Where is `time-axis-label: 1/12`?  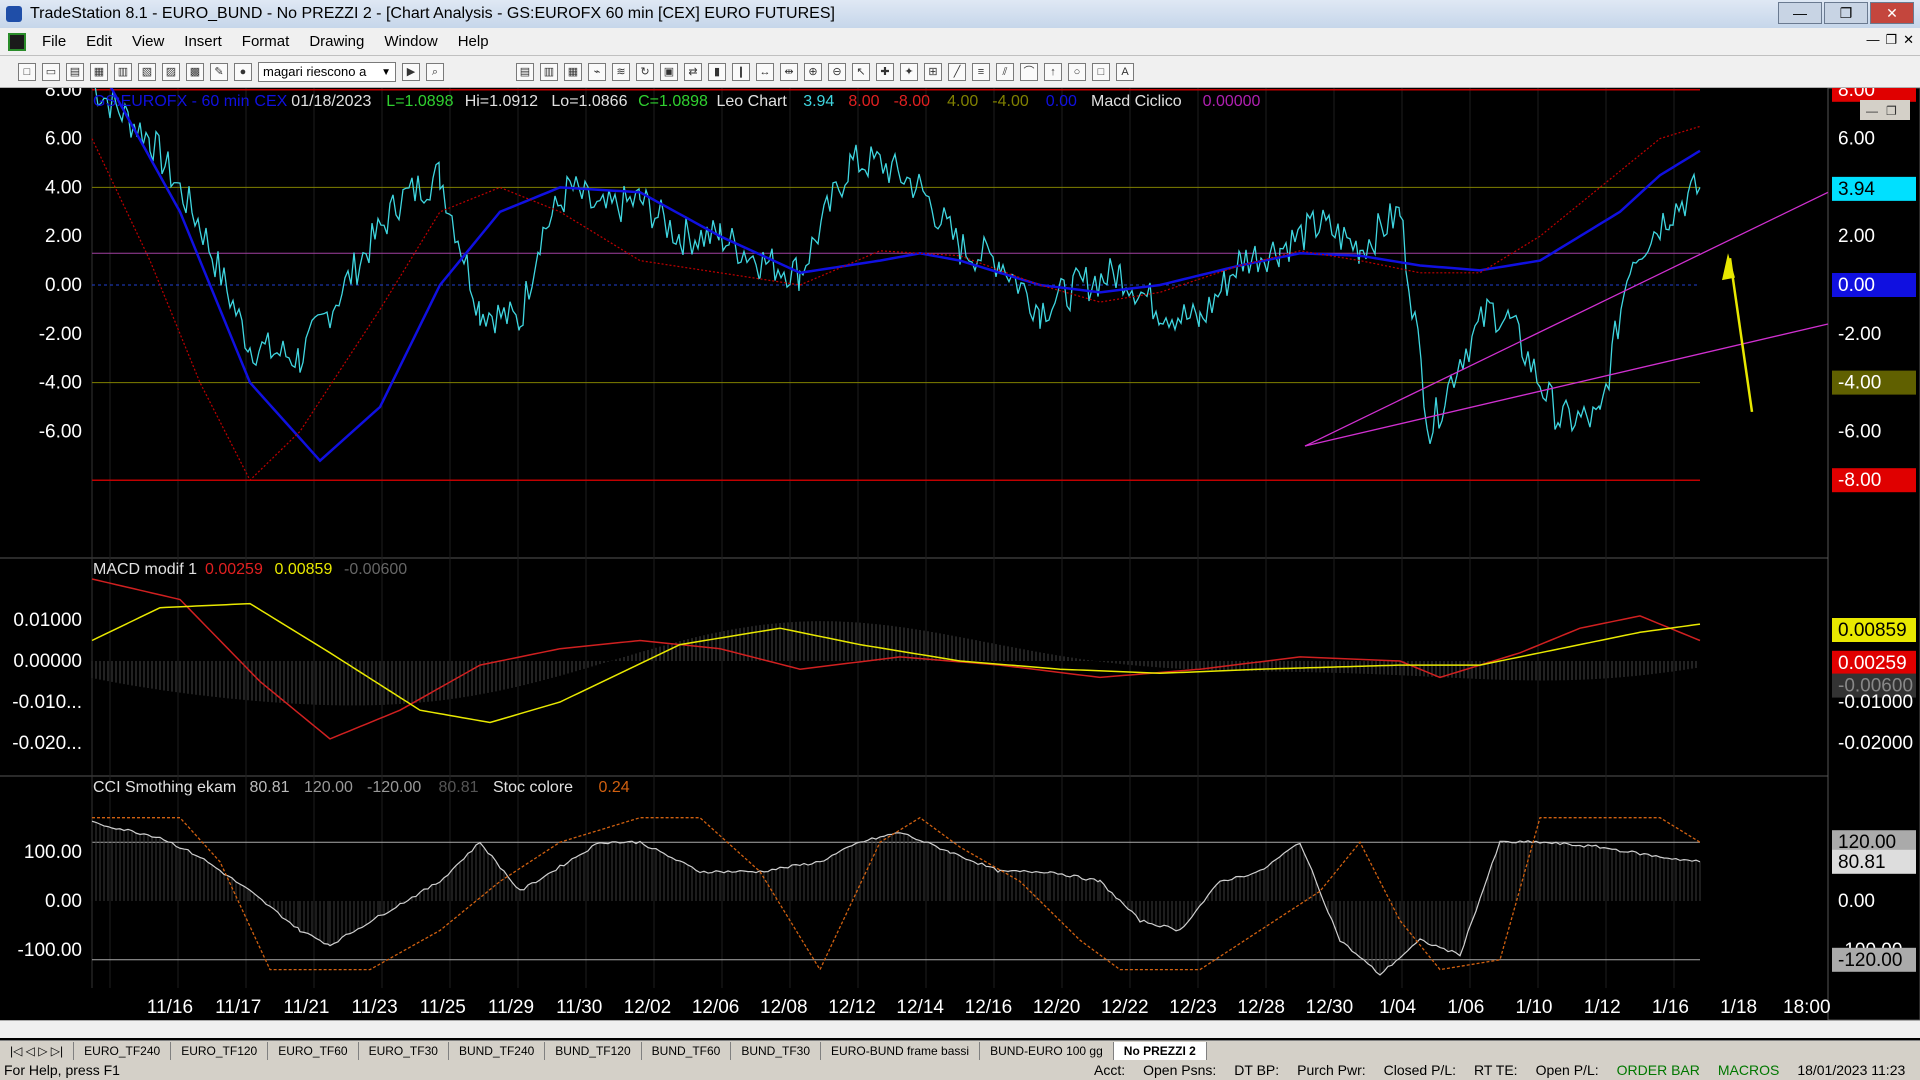 time-axis-label: 1/12 is located at coordinates (1602, 1007).